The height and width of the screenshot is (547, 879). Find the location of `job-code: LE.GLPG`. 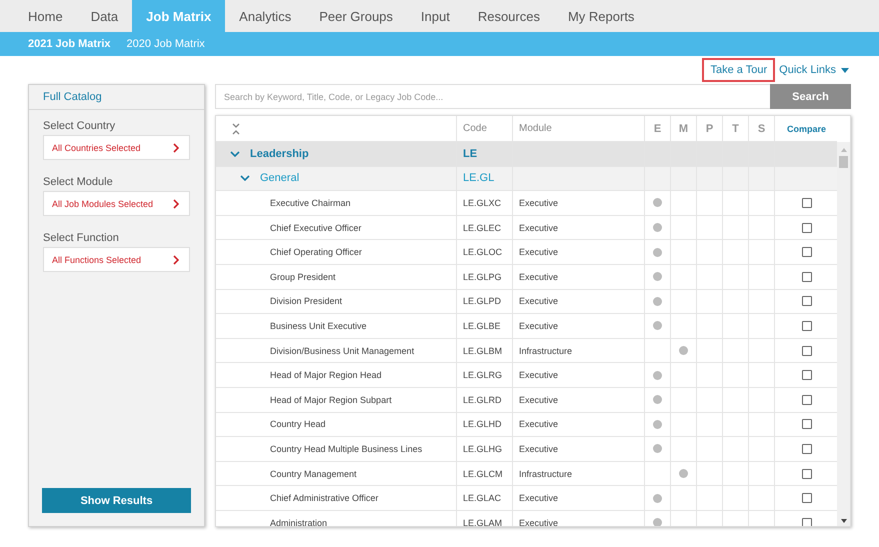

job-code: LE.GLPG is located at coordinates (482, 277).